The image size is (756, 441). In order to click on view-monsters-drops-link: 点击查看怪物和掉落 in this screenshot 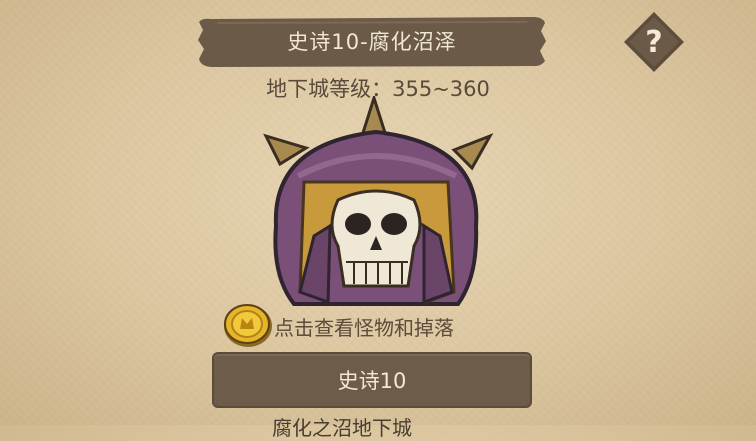, I will do `click(338, 326)`.